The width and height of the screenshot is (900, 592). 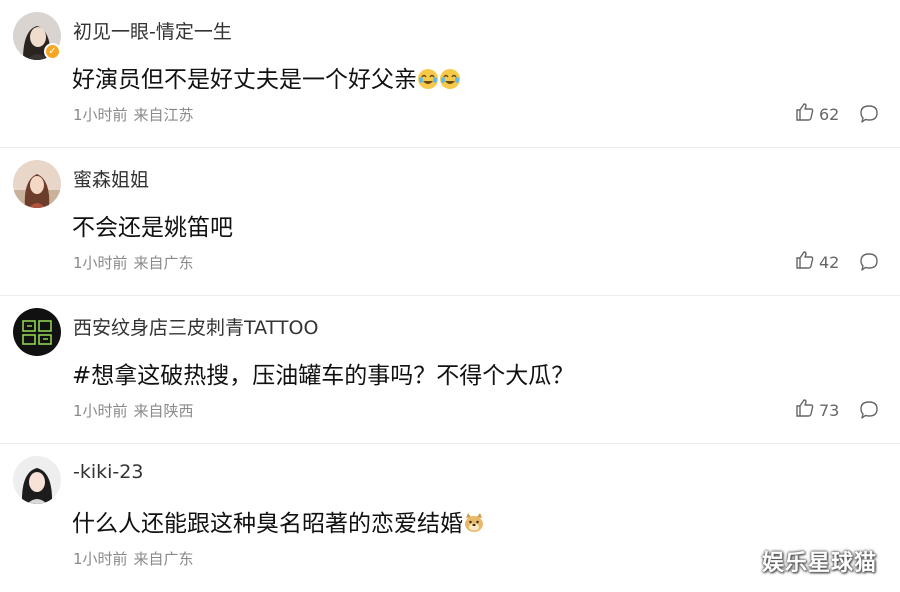 I want to click on like-button: 73, so click(x=817, y=410).